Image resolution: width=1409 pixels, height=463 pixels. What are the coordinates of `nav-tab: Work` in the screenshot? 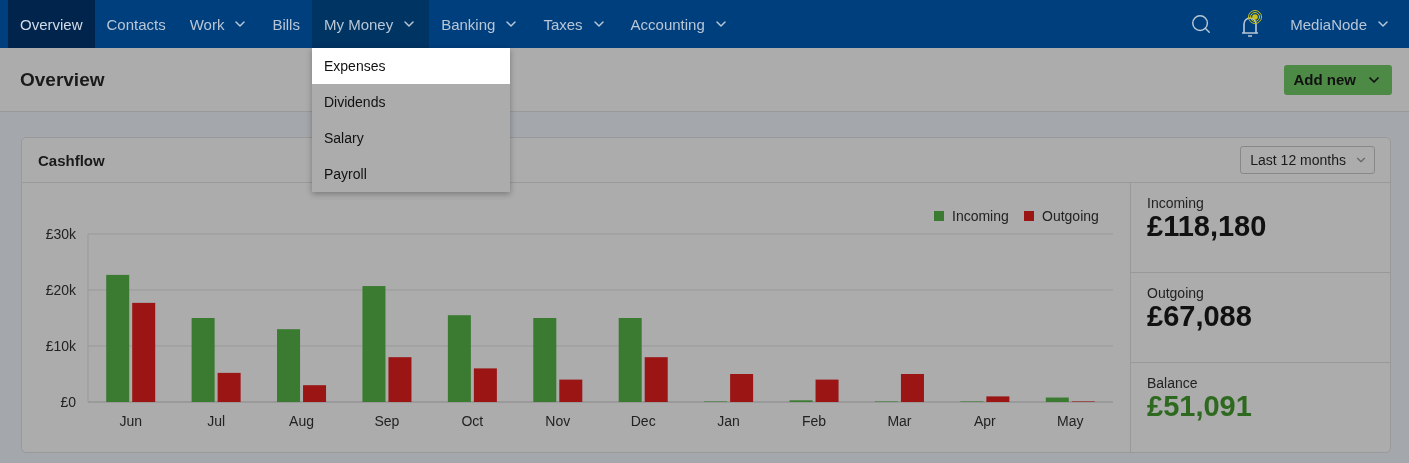 It's located at (219, 24).